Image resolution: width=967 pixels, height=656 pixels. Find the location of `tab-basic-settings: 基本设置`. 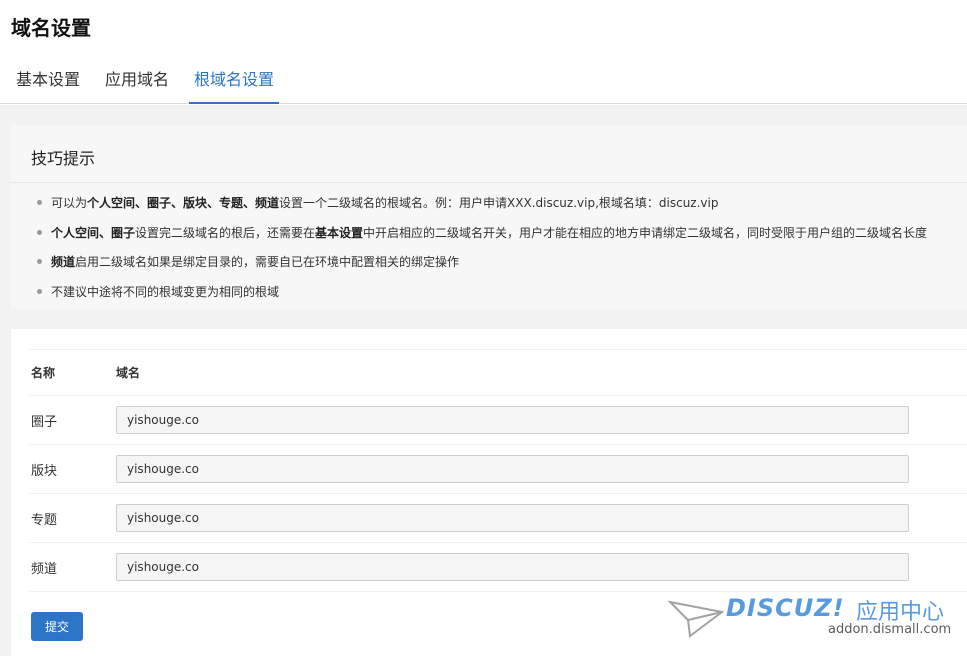

tab-basic-settings: 基本设置 is located at coordinates (48, 85).